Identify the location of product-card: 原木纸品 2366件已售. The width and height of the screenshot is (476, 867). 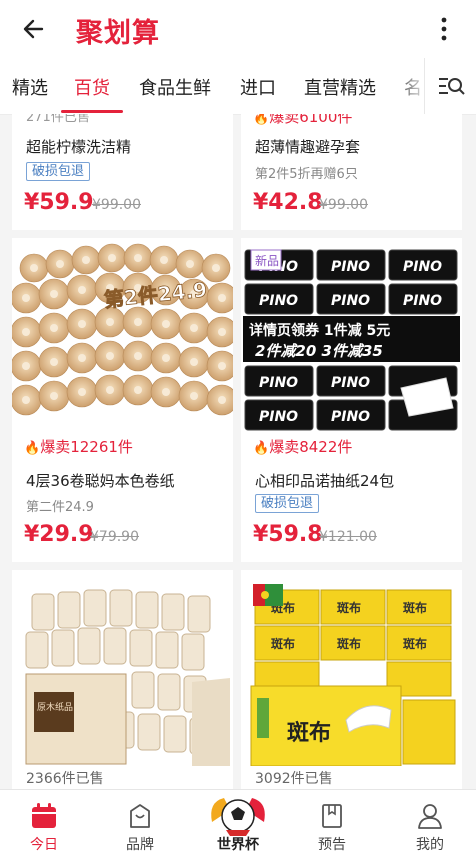
(122, 679).